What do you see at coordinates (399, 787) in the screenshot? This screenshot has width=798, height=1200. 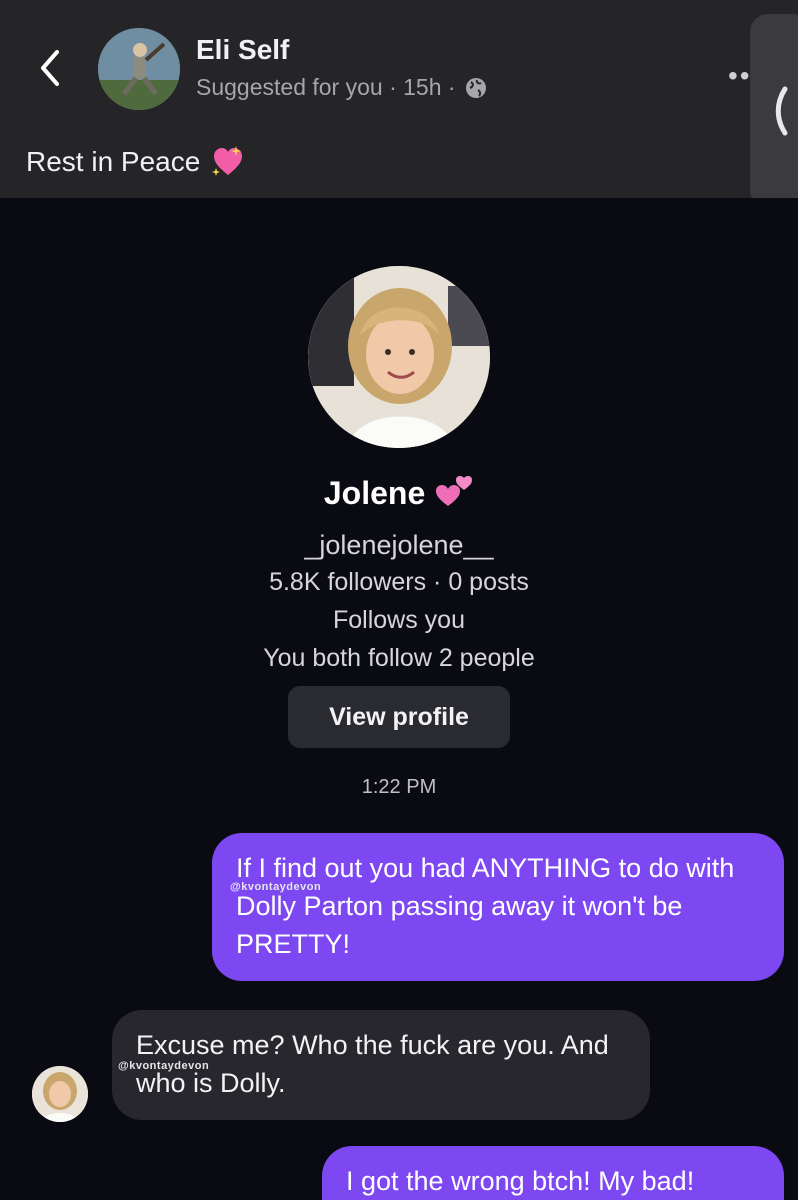 I see `message-timestamp: 1:22 PM` at bounding box center [399, 787].